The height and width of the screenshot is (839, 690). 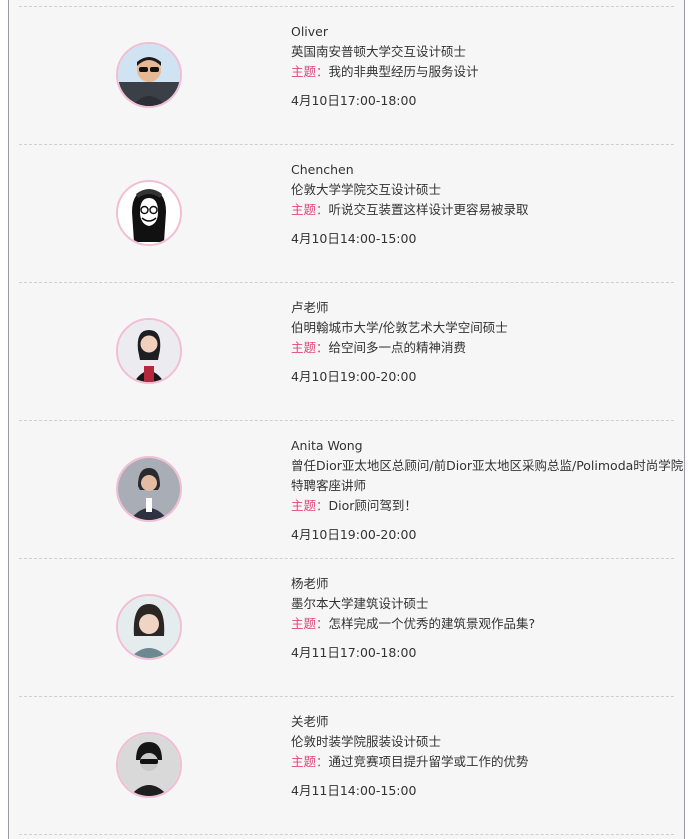 I want to click on topic-text: 给空间多一点的精神消费, so click(x=397, y=347).